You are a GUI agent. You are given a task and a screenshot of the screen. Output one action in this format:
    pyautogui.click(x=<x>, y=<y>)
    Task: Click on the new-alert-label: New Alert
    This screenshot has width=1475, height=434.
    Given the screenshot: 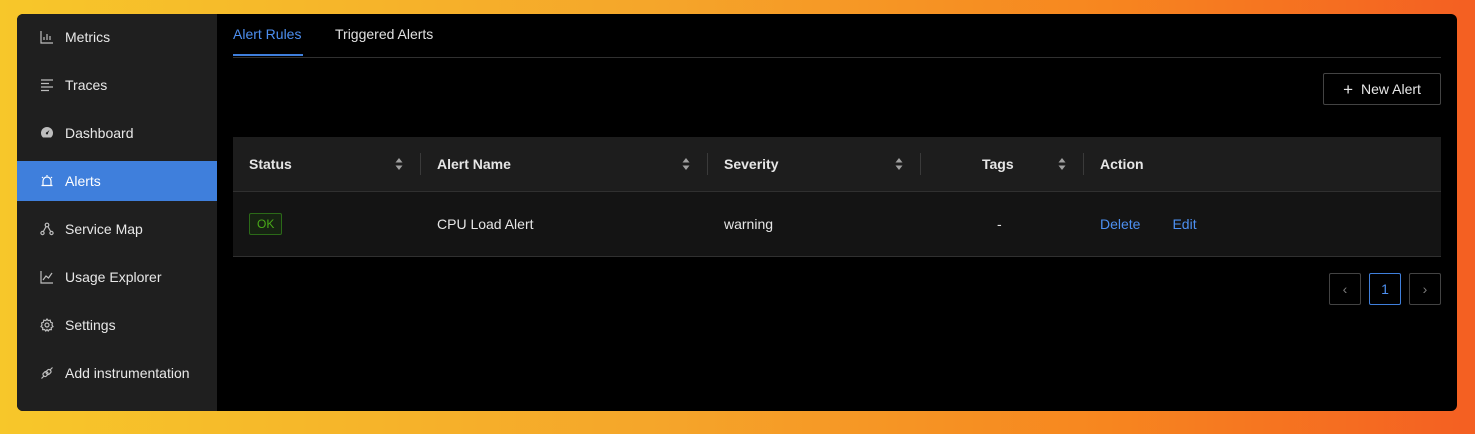 What is the action you would take?
    pyautogui.click(x=1391, y=89)
    